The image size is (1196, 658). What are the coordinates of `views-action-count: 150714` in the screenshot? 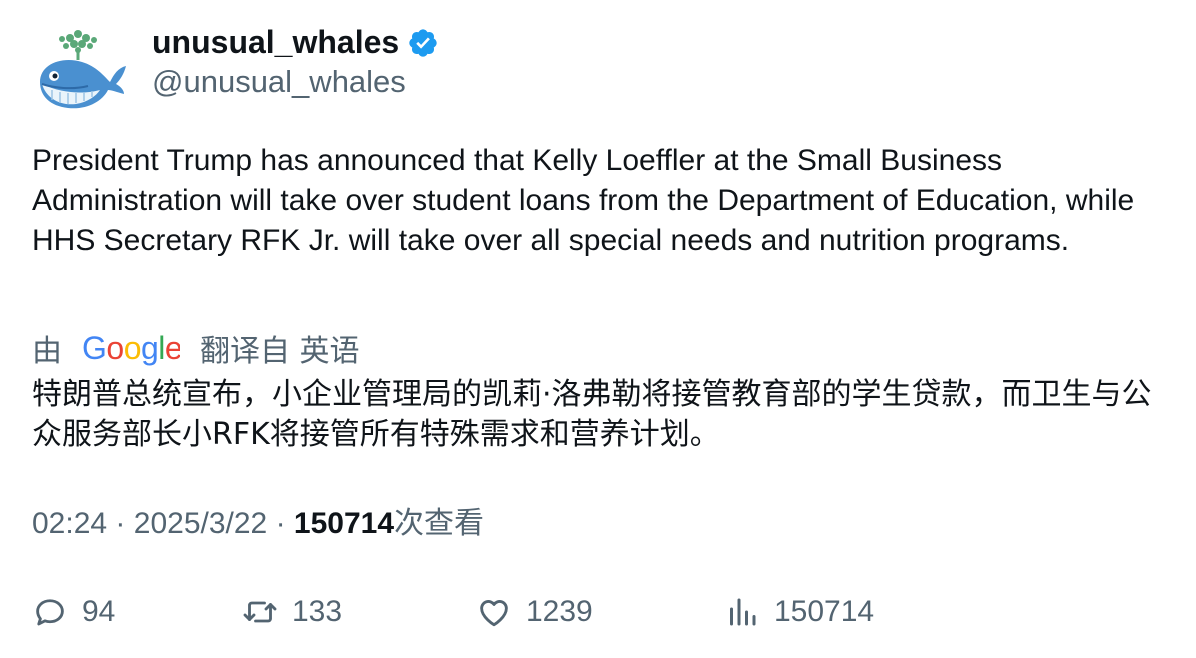 It's located at (824, 611).